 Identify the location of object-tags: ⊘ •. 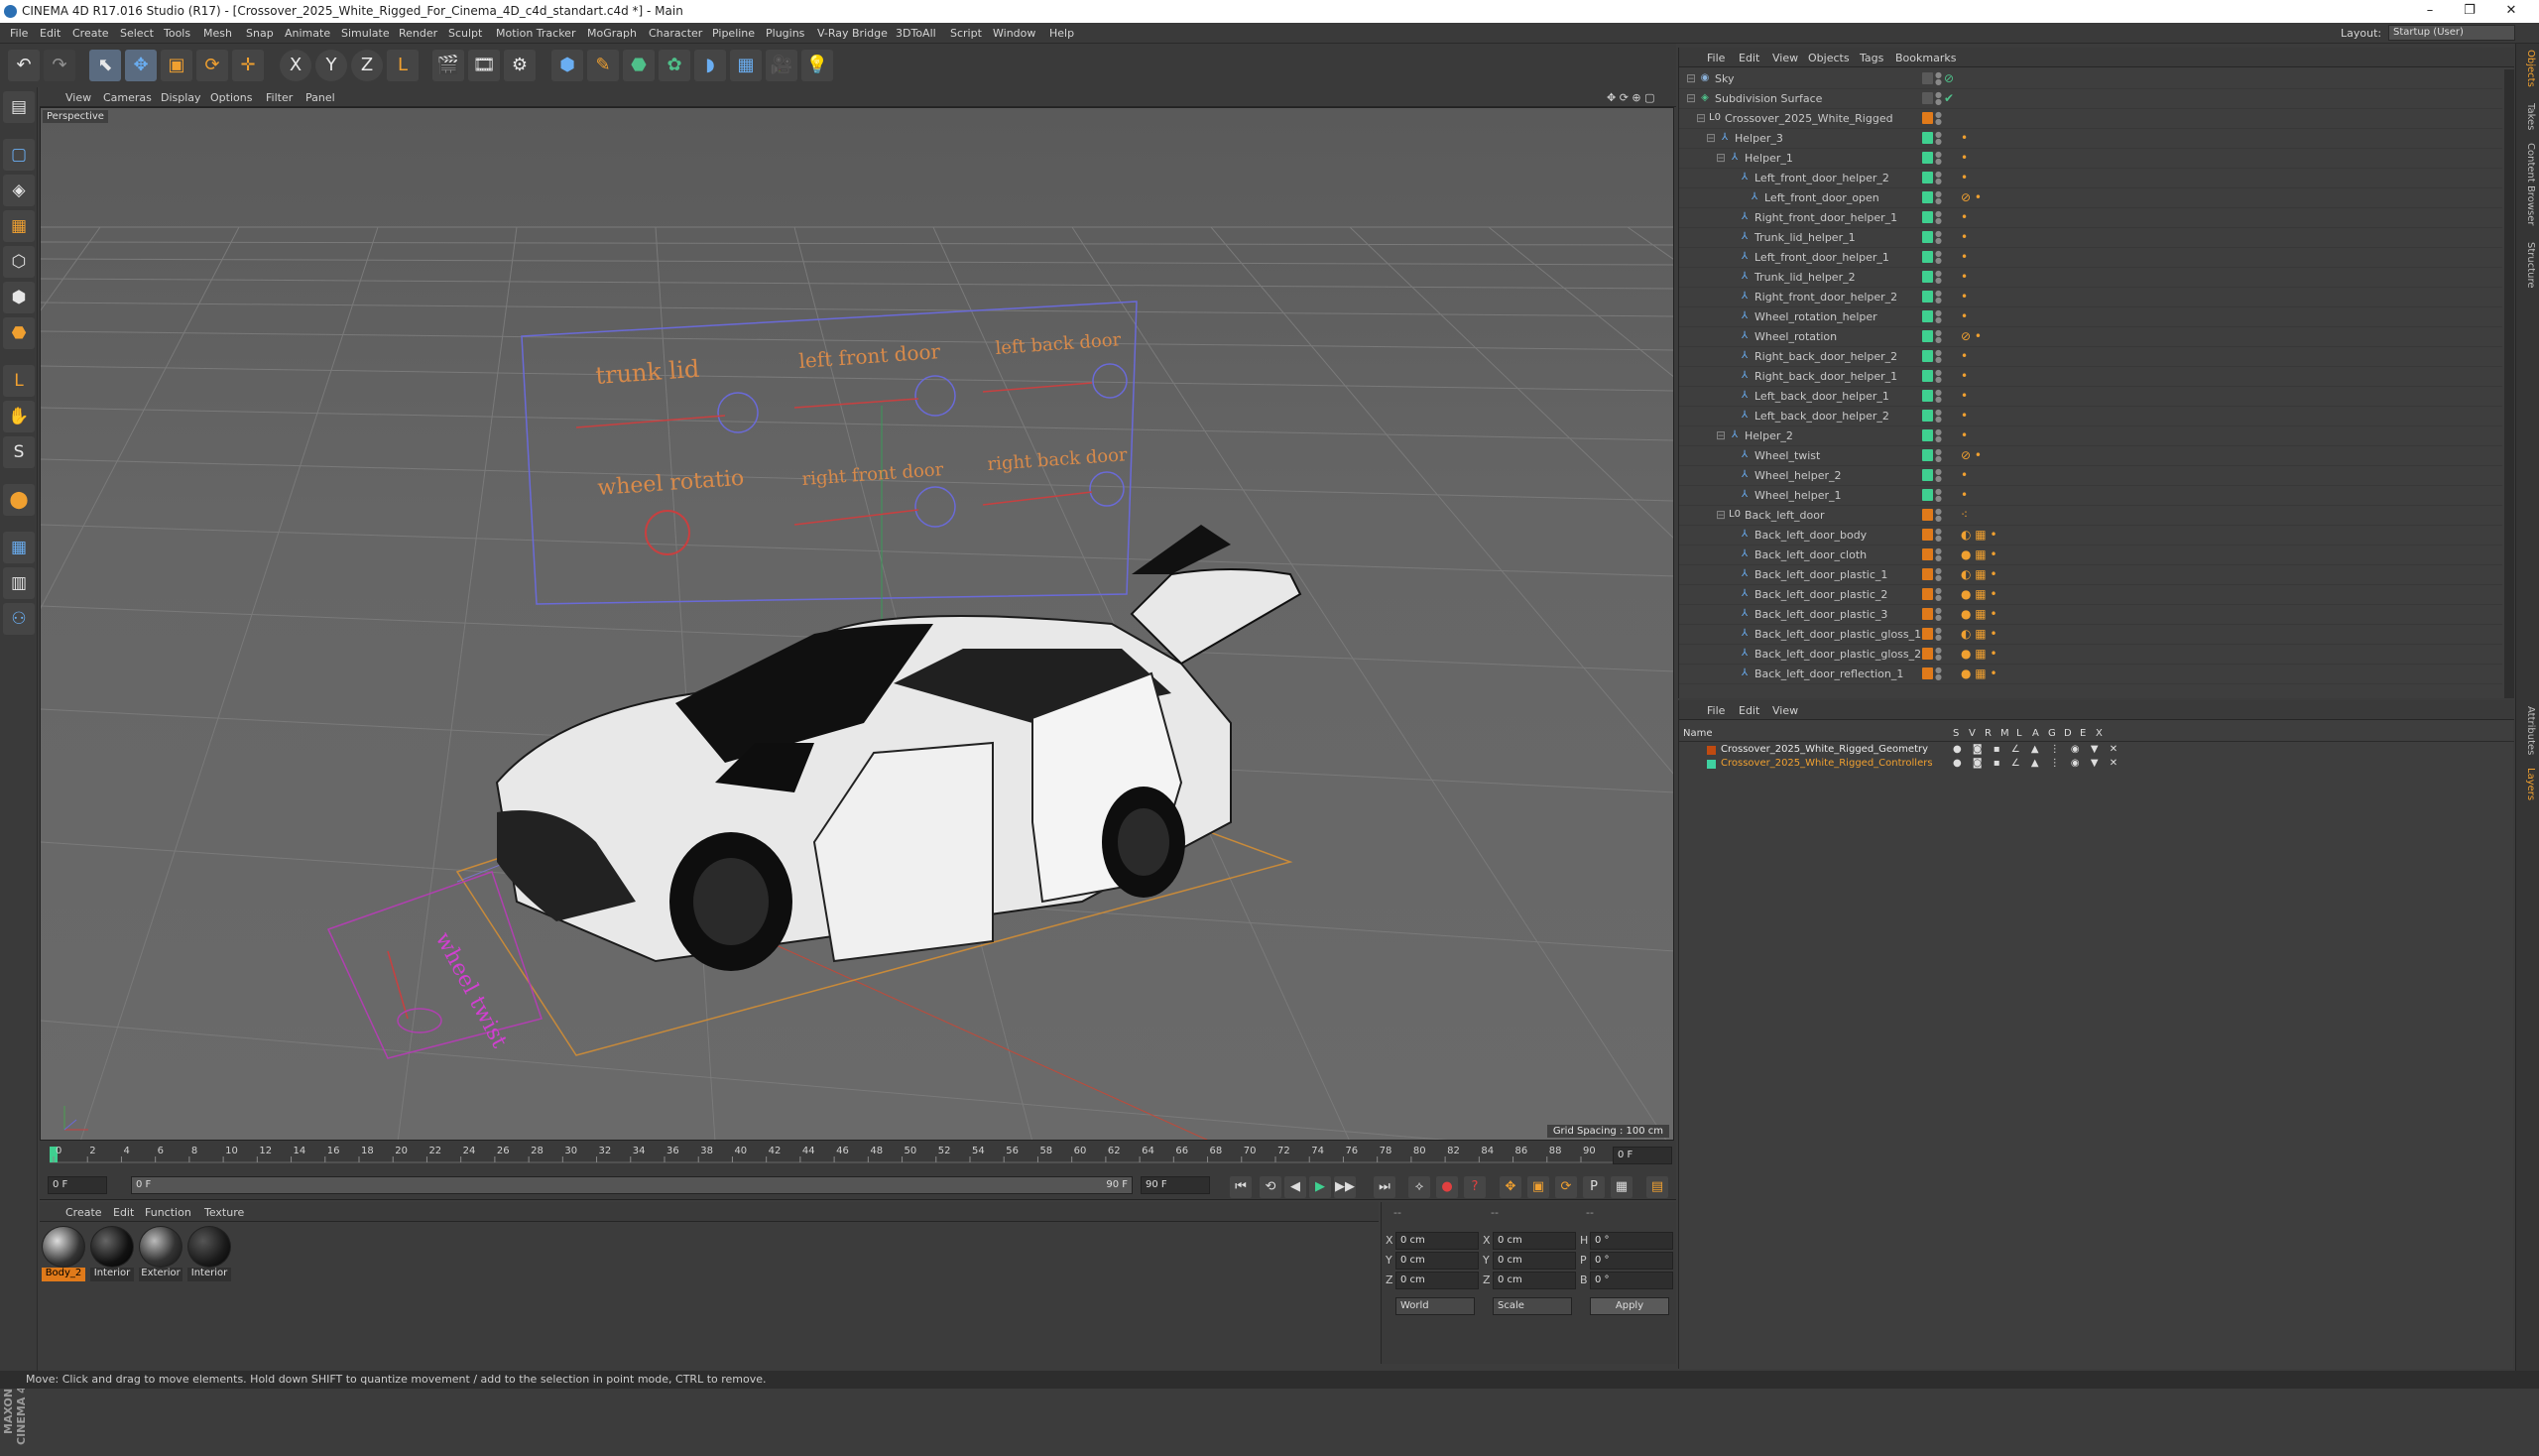
(1972, 455).